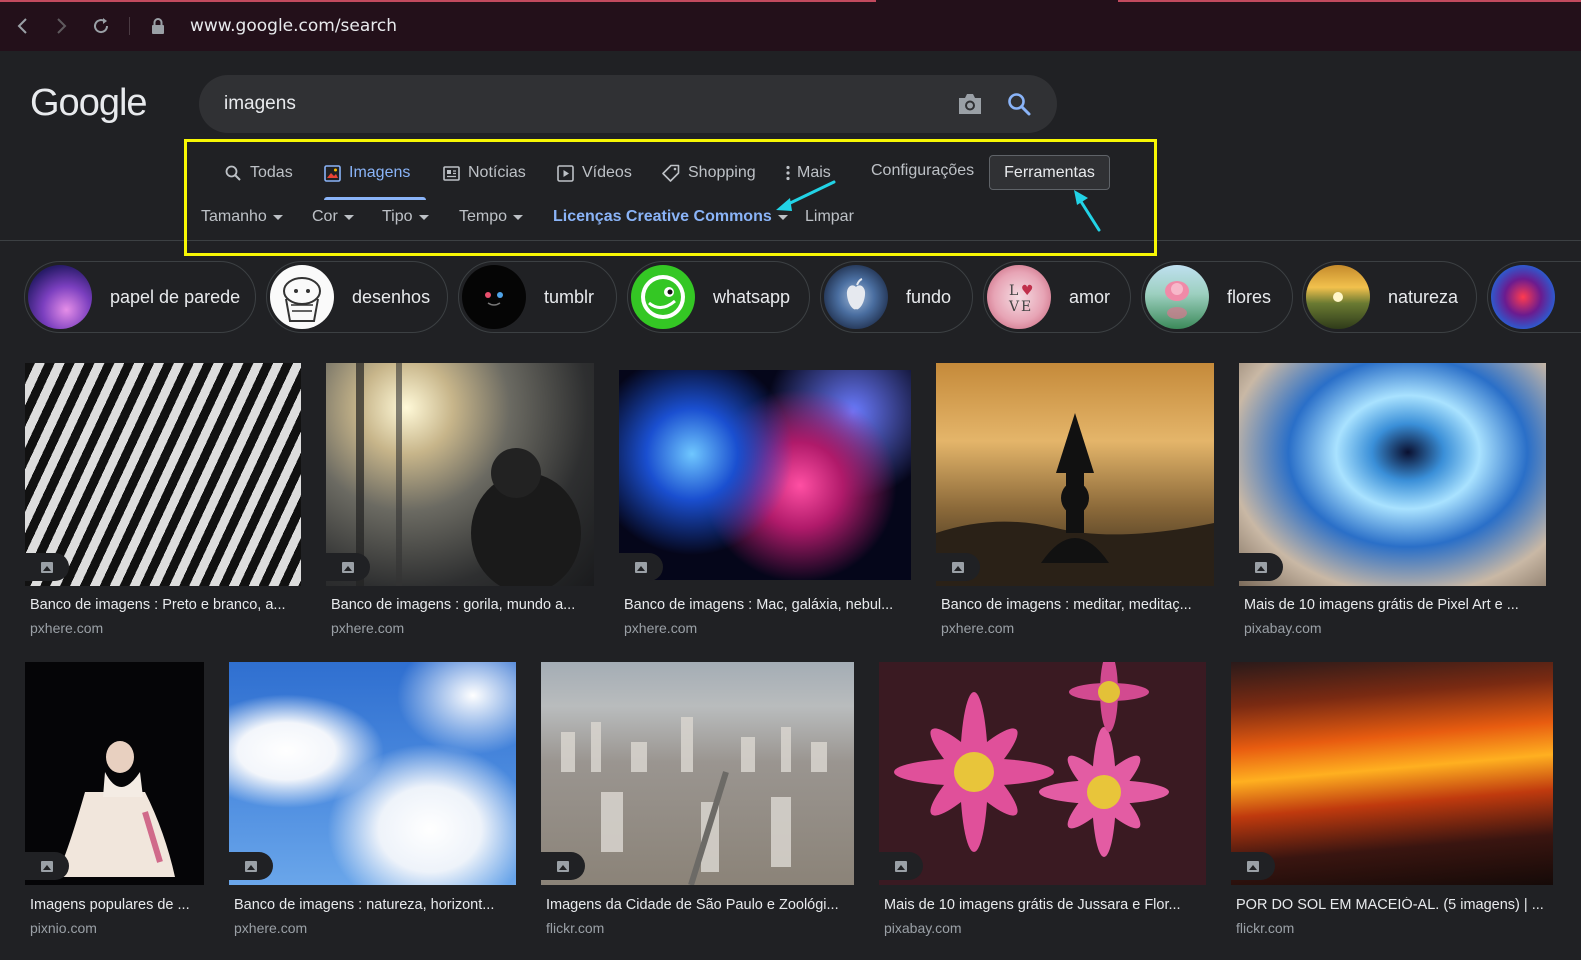 The width and height of the screenshot is (1581, 960). What do you see at coordinates (896, 297) in the screenshot?
I see `related-chip: fundo` at bounding box center [896, 297].